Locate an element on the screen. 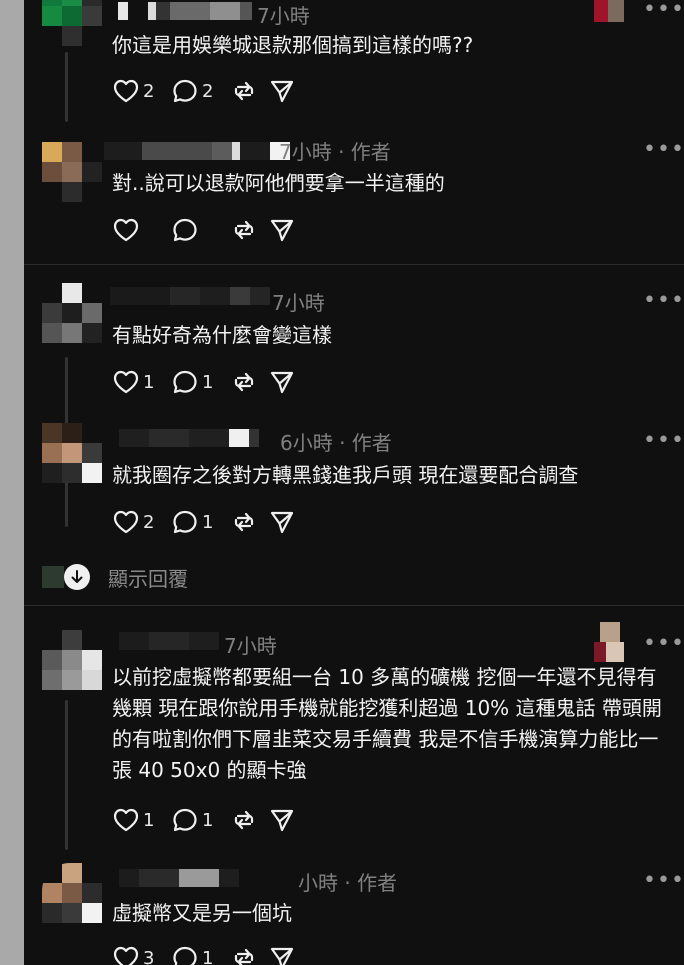 This screenshot has width=684, height=965. comment-count: 2 is located at coordinates (208, 91).